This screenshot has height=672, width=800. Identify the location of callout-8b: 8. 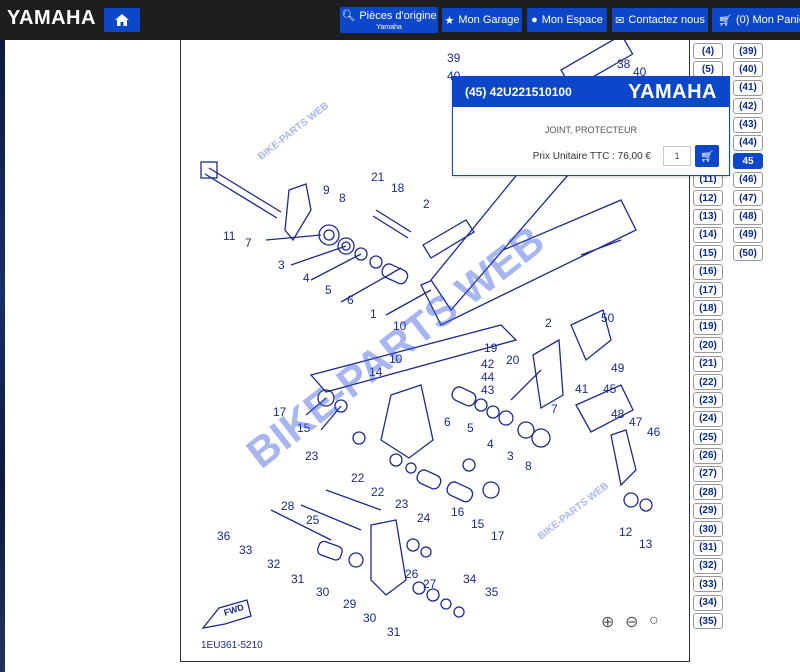
(528, 466).